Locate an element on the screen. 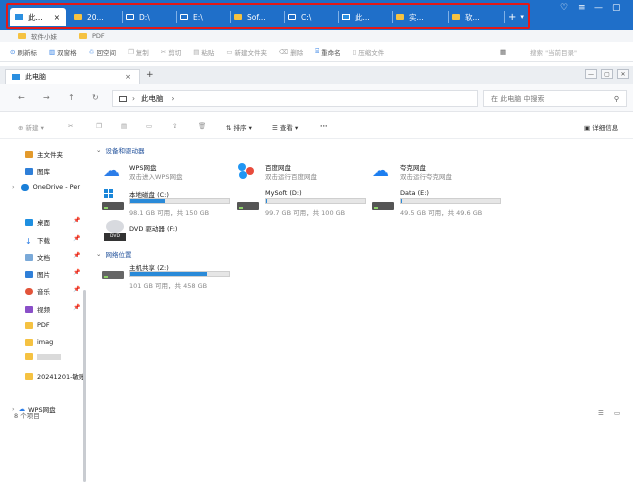  share-icon: ⇪ is located at coordinates (174, 126).